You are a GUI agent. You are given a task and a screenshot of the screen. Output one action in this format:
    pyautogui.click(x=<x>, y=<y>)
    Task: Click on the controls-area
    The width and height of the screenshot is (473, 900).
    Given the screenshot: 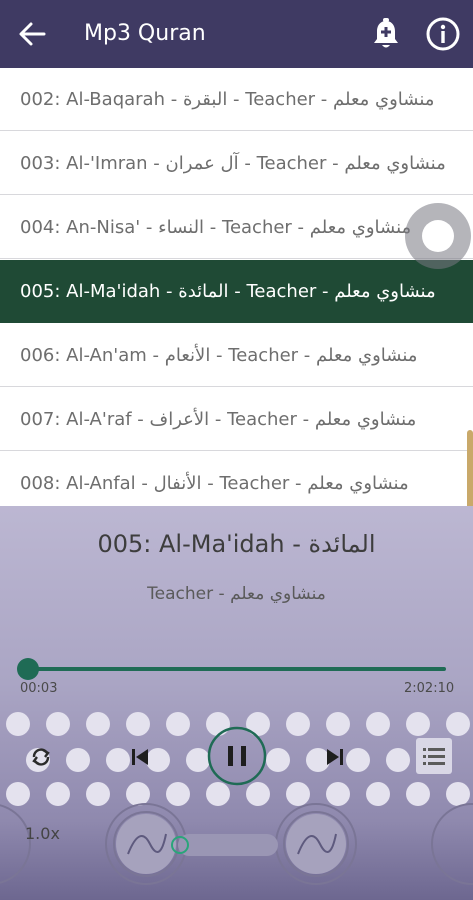 What is the action you would take?
    pyautogui.click(x=236, y=756)
    